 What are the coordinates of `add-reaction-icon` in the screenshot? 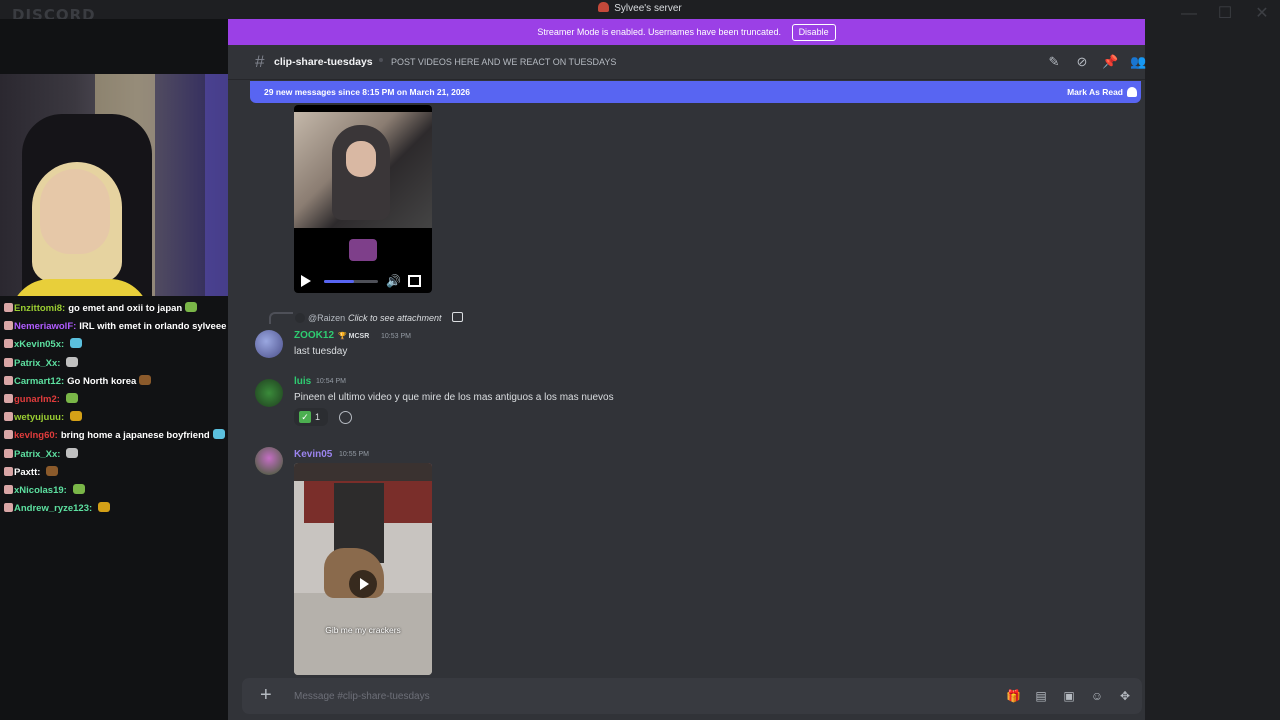 It's located at (345, 417).